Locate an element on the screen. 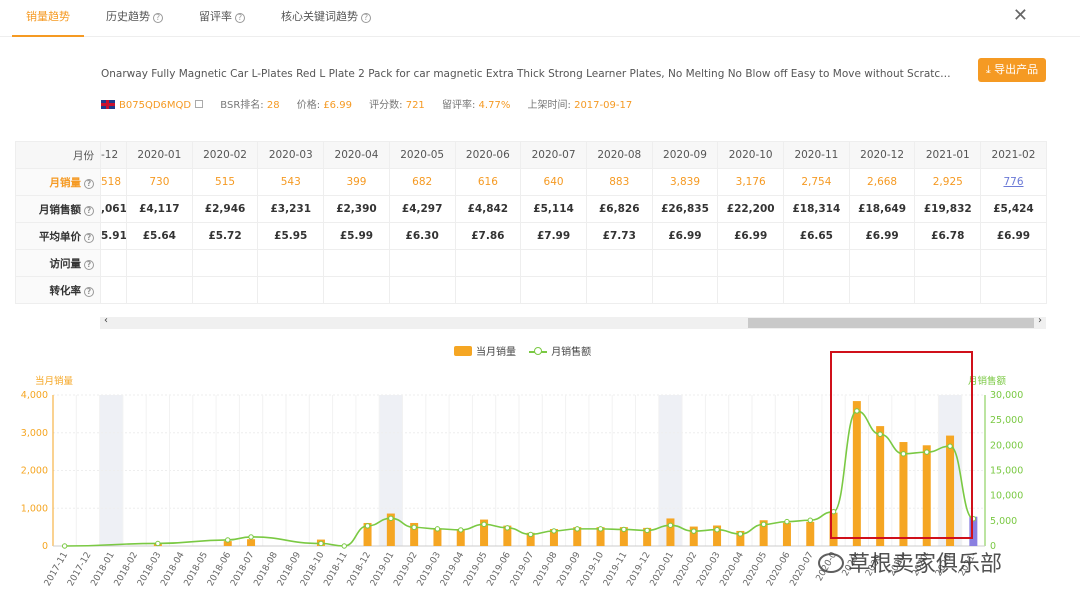 Image resolution: width=1080 pixels, height=606 pixels. table-cell: 616 is located at coordinates (488, 182).